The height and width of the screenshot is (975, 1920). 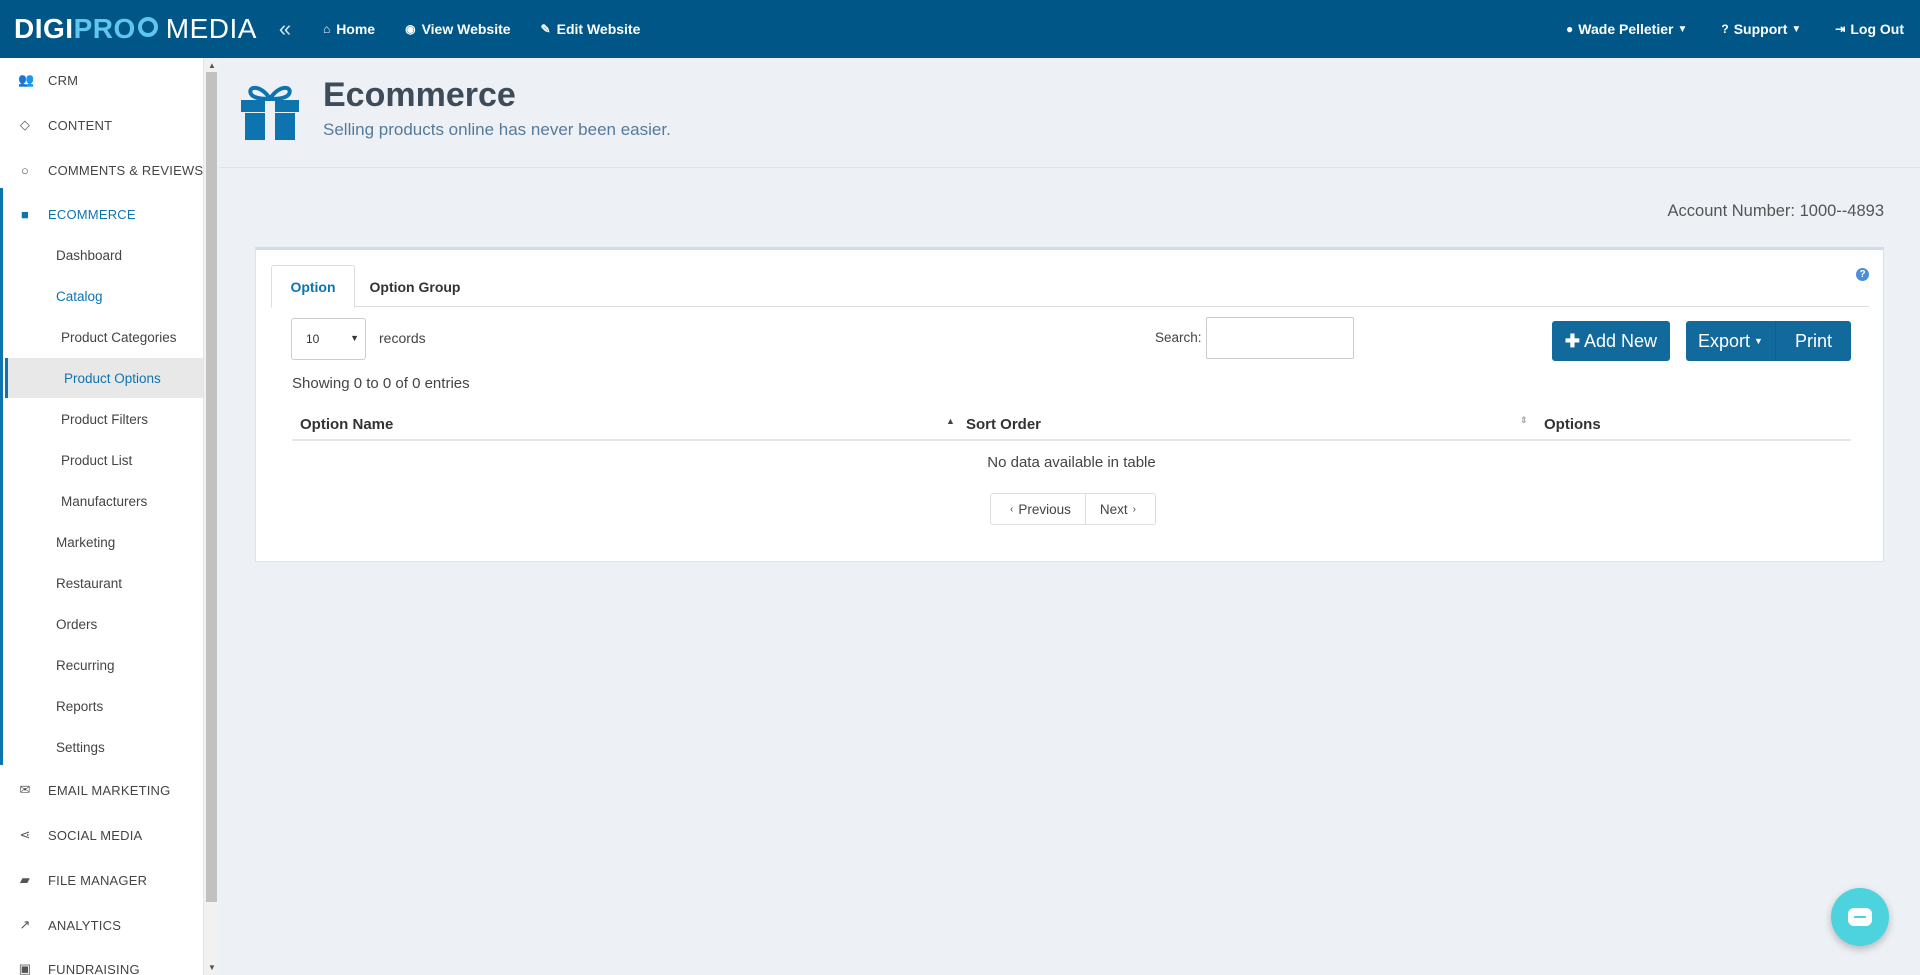 I want to click on home-icon: ⌂, so click(x=326, y=29).